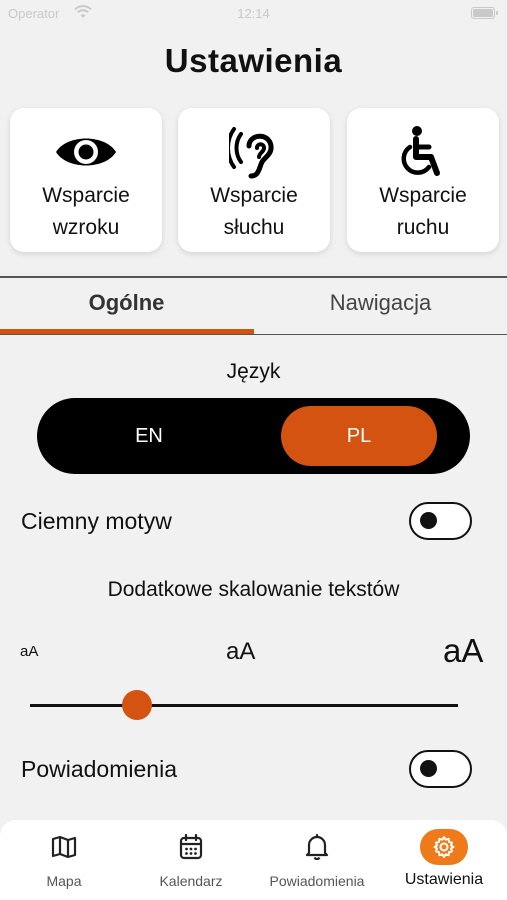 The image size is (507, 900). What do you see at coordinates (317, 847) in the screenshot?
I see `bell-icon` at bounding box center [317, 847].